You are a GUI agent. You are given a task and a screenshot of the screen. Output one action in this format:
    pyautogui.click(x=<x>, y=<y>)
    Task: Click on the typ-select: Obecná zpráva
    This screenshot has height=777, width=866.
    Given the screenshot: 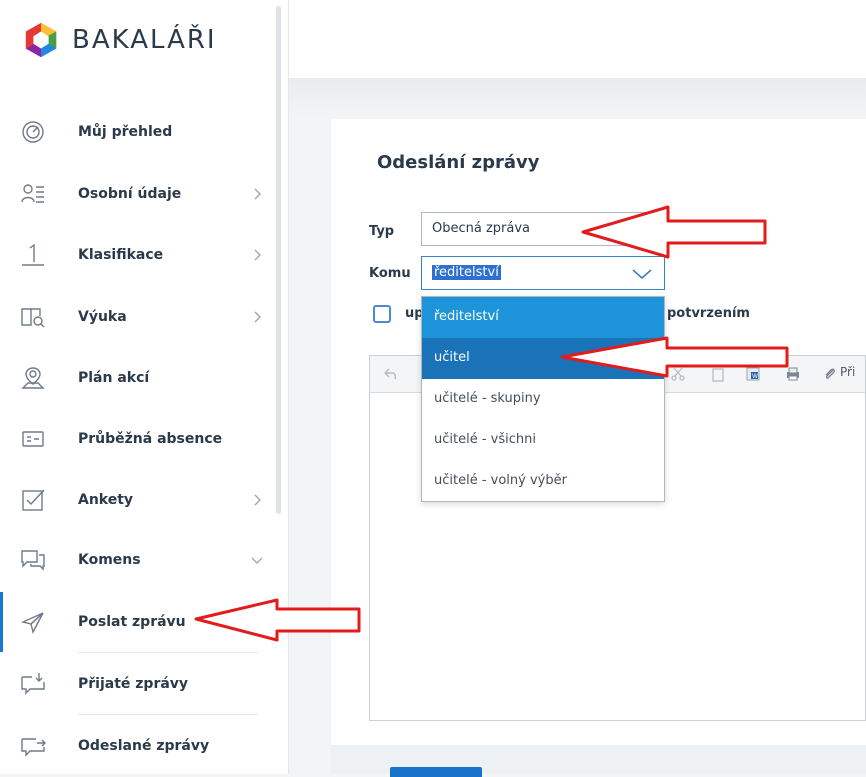 What is the action you would take?
    pyautogui.click(x=543, y=229)
    